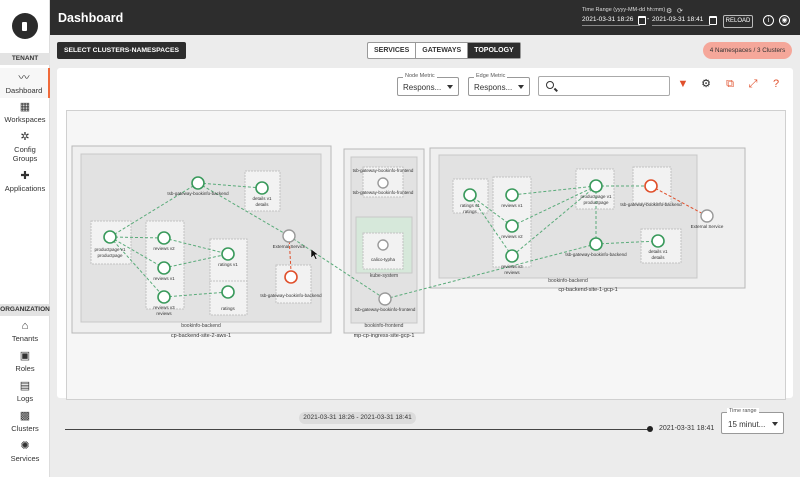 The height and width of the screenshot is (477, 800). What do you see at coordinates (658, 251) in the screenshot?
I see `node-label: details v1` at bounding box center [658, 251].